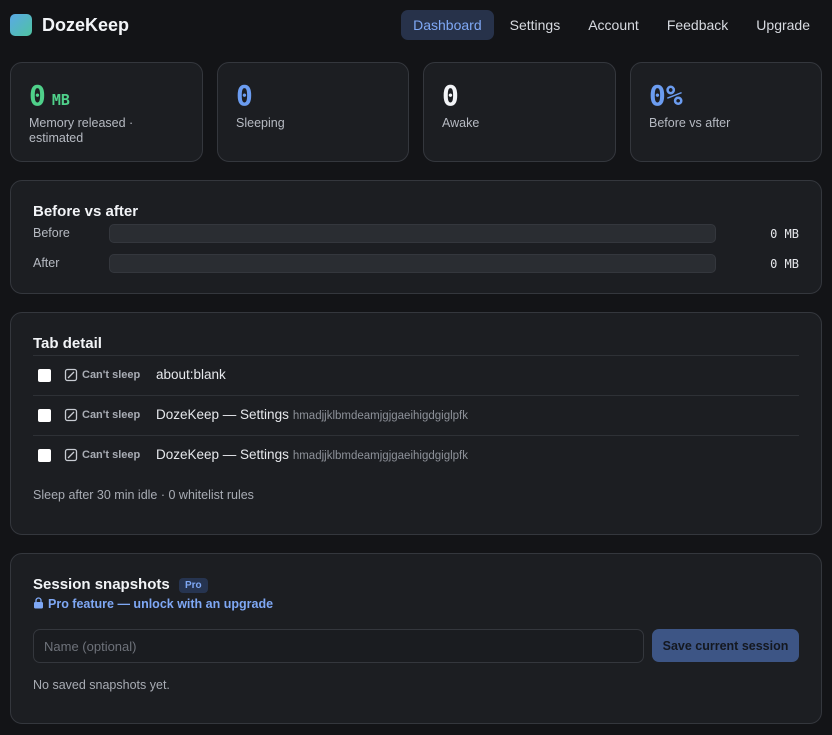  What do you see at coordinates (193, 585) in the screenshot?
I see `pro-badge: Pro` at bounding box center [193, 585].